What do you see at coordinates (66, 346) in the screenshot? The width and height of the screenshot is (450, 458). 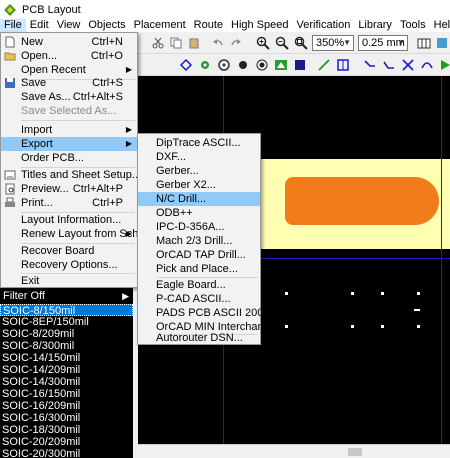 I see `list-item: SOIC-8/300mil` at bounding box center [66, 346].